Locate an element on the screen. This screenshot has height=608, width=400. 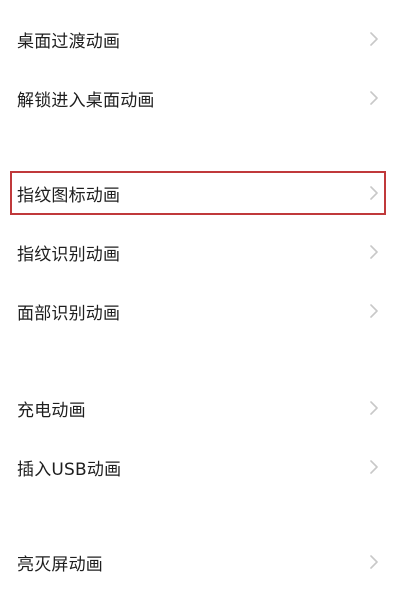
list-item-label: 指纹图标动画 is located at coordinates (69, 195).